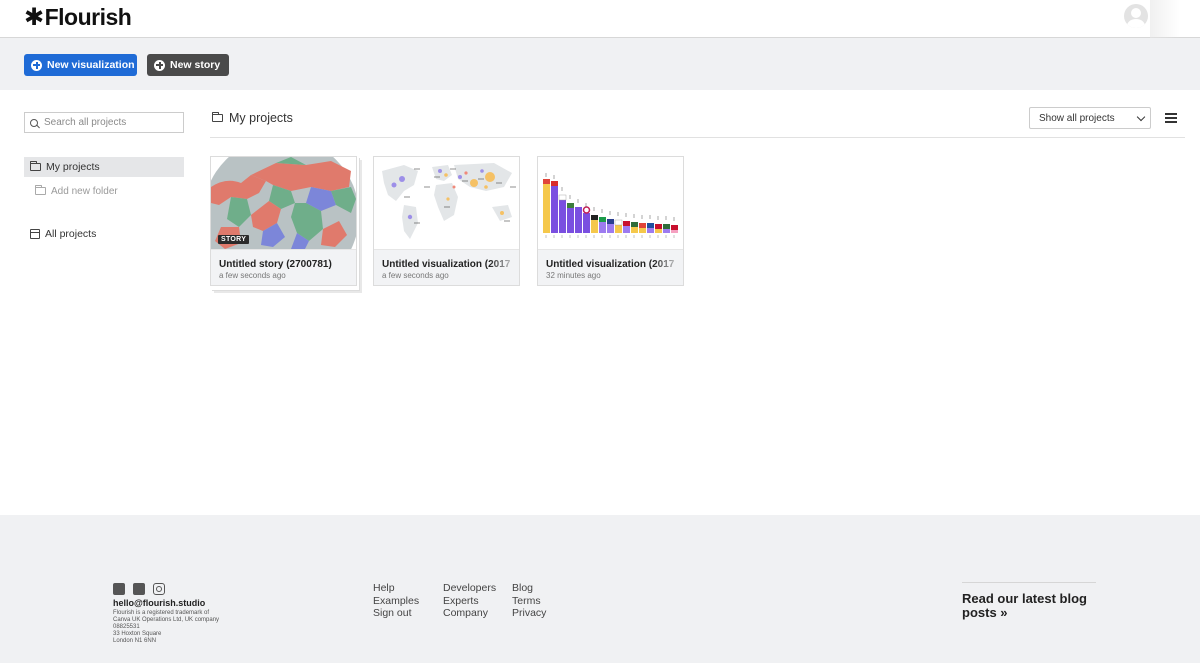  Describe the element at coordinates (126, 627) in the screenshot. I see `legal-line: 08825531` at that location.